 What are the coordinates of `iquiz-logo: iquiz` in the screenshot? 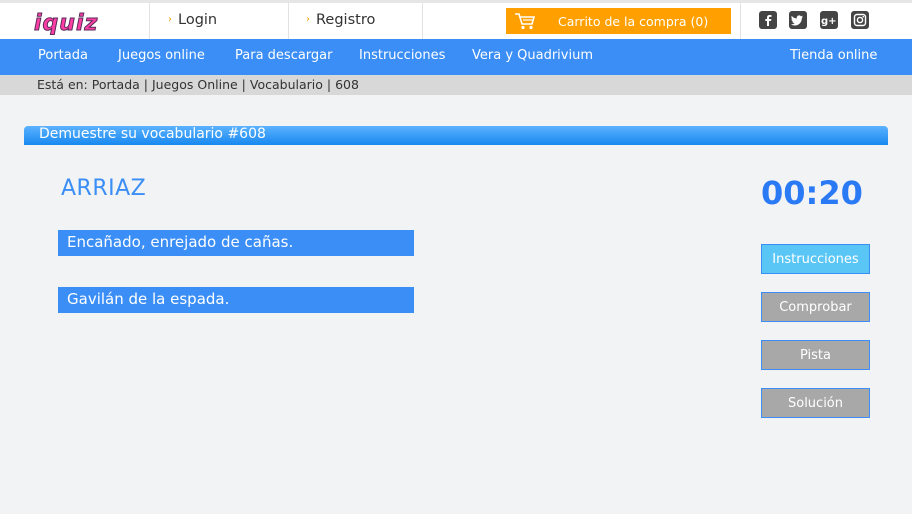 It's located at (81, 23).